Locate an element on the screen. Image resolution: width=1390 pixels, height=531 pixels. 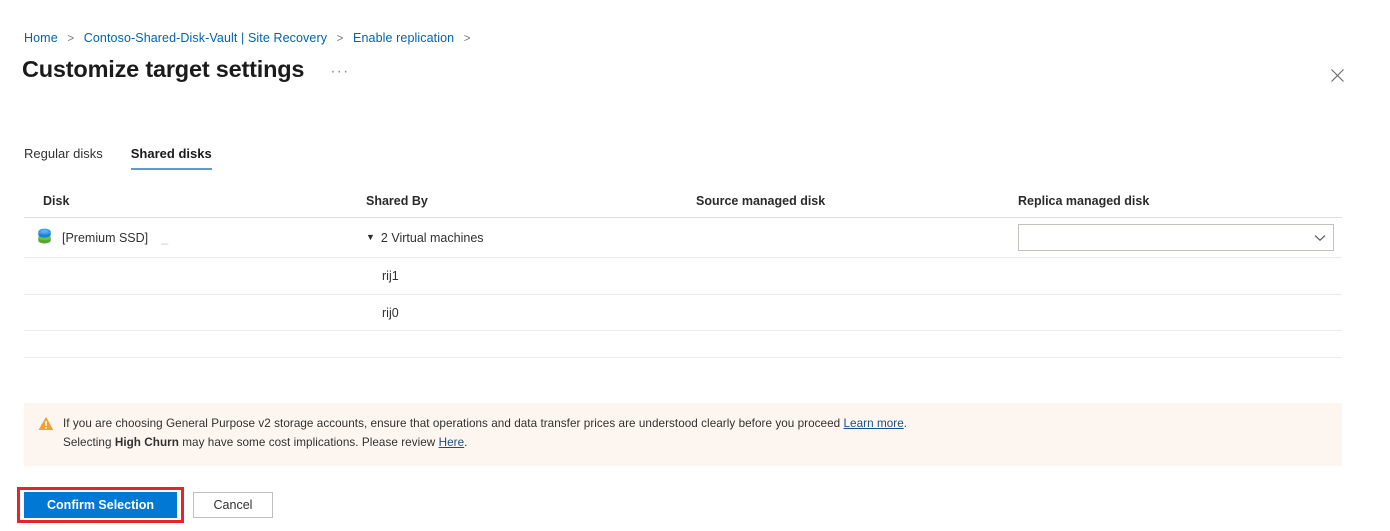
here-link: Here is located at coordinates (452, 442).